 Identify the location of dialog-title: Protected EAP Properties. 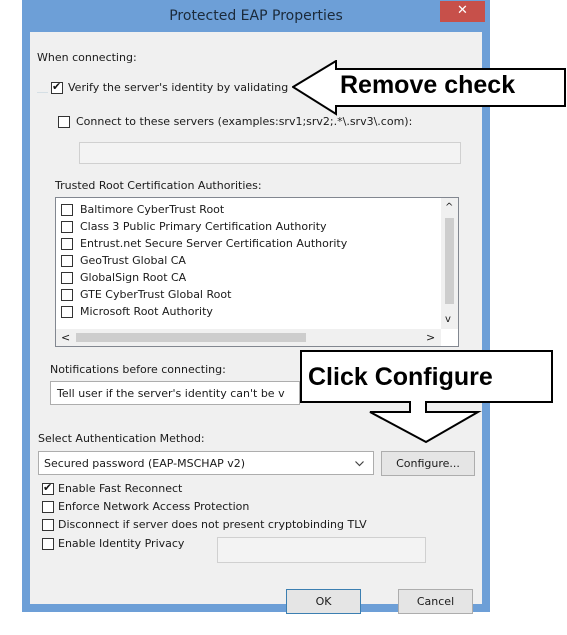
(256, 16).